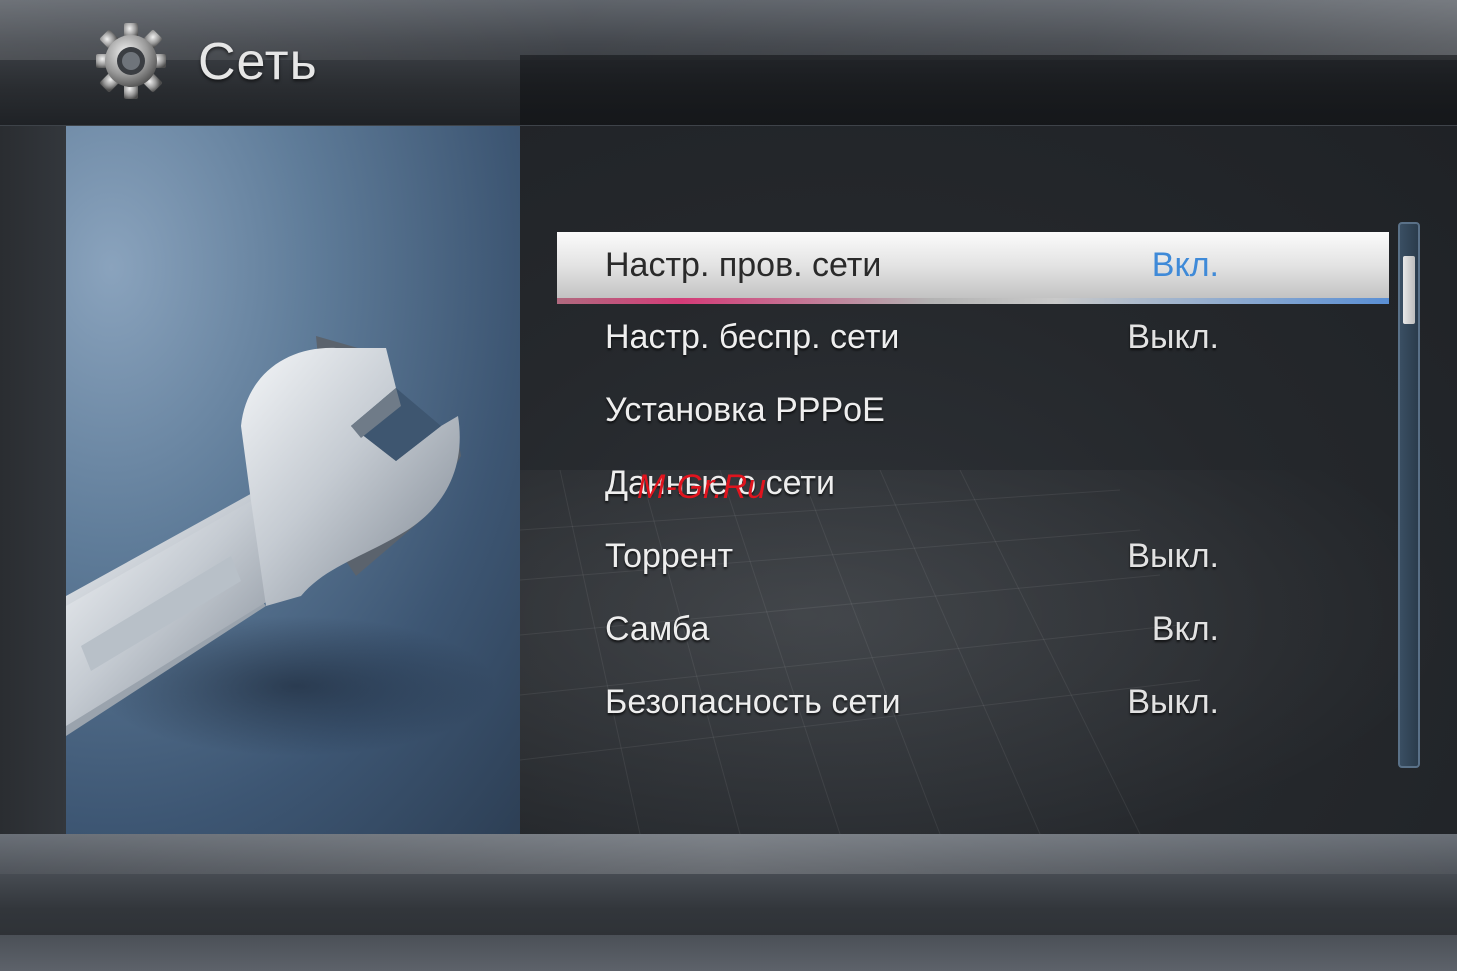  I want to click on menu-item-samba: Самба Вкл., so click(973, 632).